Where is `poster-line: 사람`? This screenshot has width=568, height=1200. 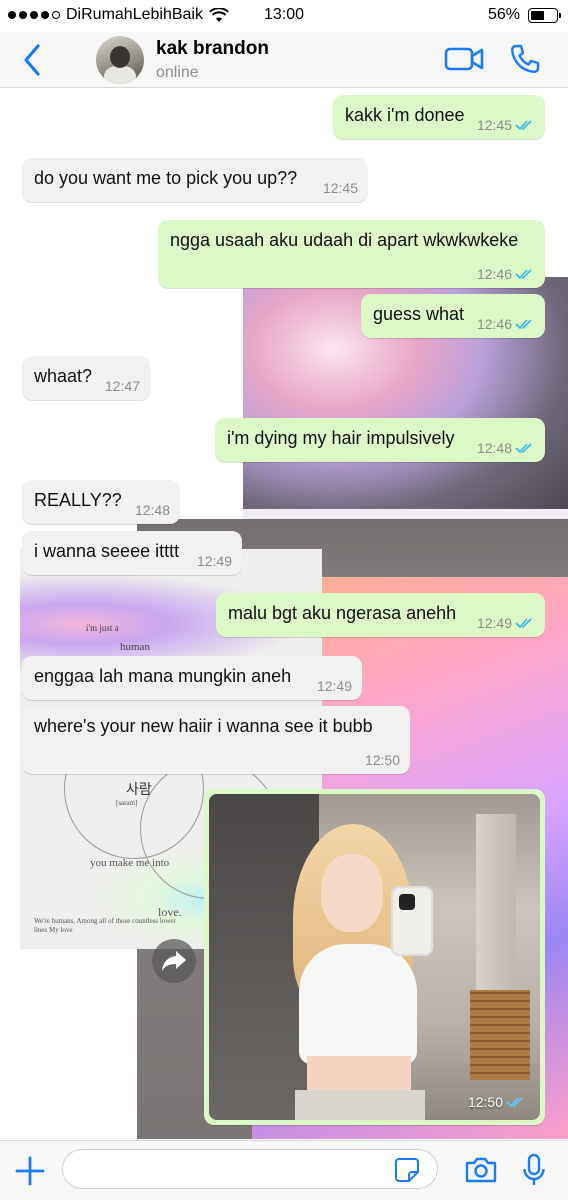
poster-line: 사람 is located at coordinates (139, 790).